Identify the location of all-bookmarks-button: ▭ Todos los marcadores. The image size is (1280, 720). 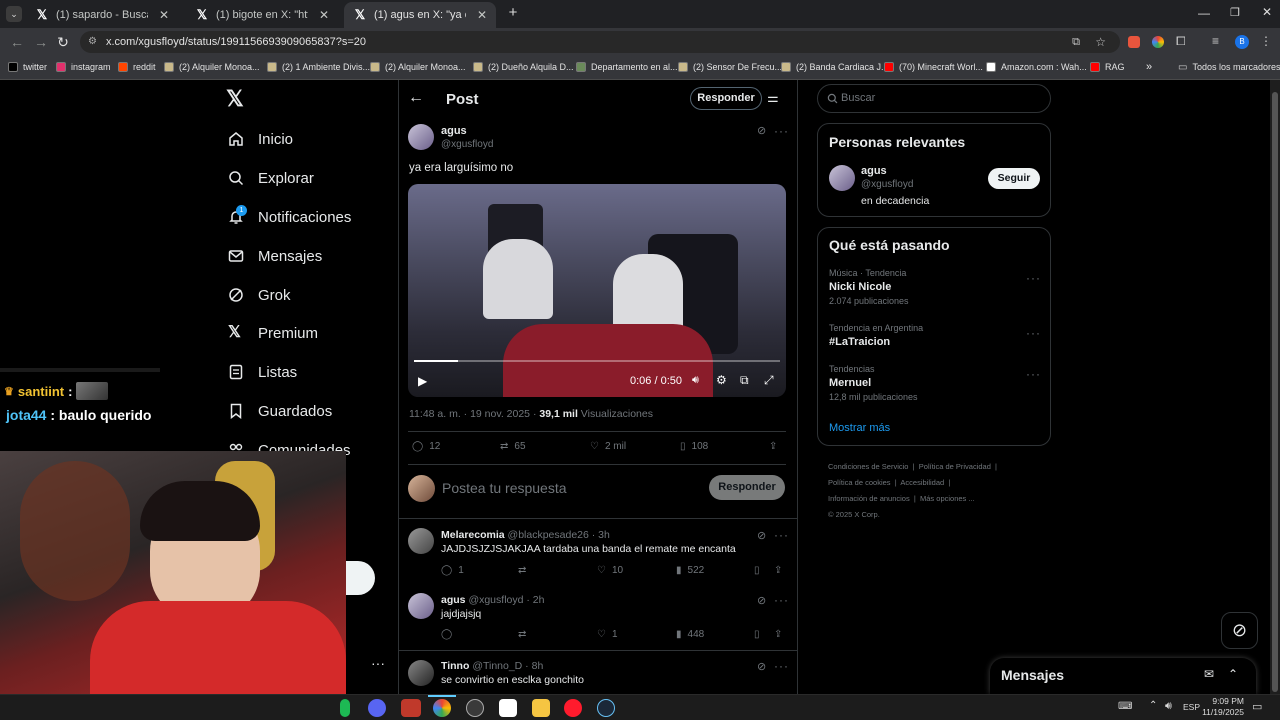
(1229, 67).